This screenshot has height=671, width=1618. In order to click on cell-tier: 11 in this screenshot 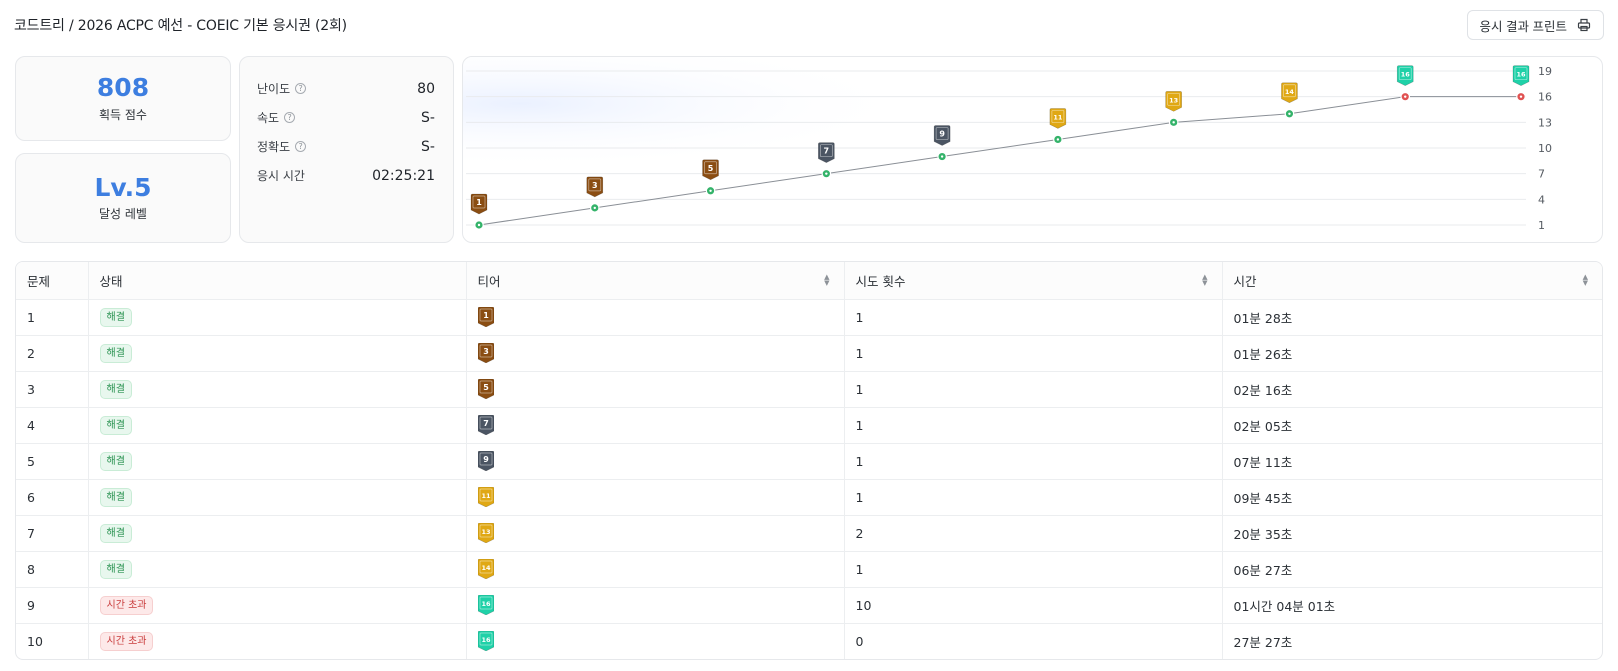, I will do `click(654, 497)`.